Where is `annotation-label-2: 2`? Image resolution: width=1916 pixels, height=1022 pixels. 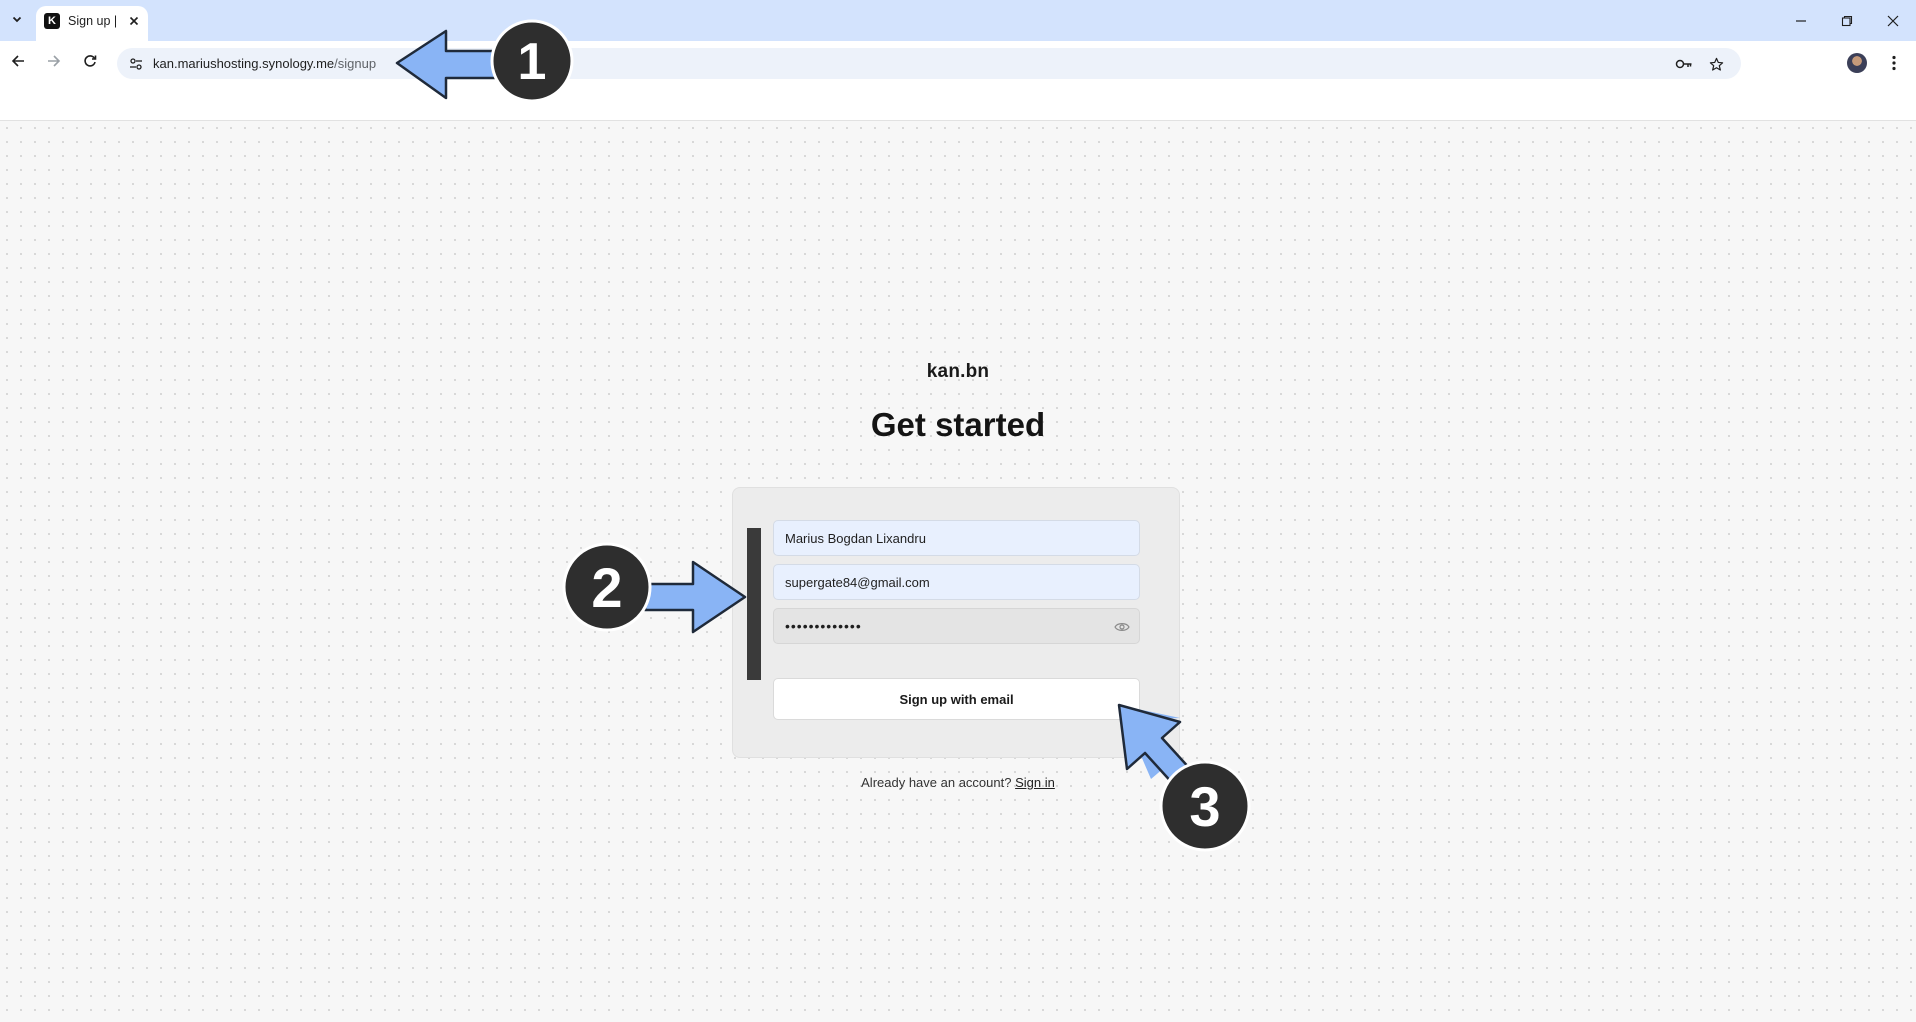 annotation-label-2: 2 is located at coordinates (606, 587).